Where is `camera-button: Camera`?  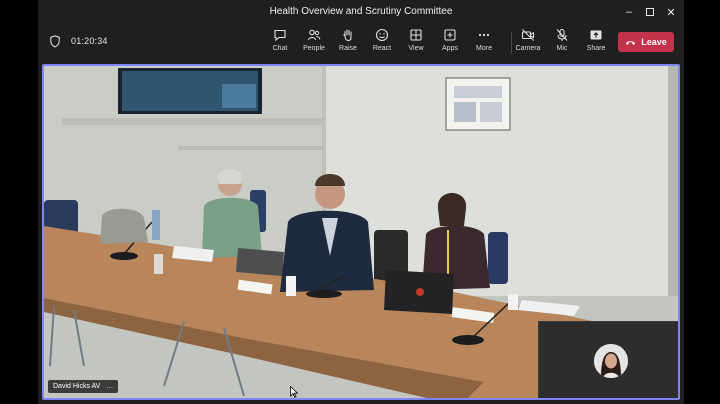 camera-button: Camera is located at coordinates (528, 43).